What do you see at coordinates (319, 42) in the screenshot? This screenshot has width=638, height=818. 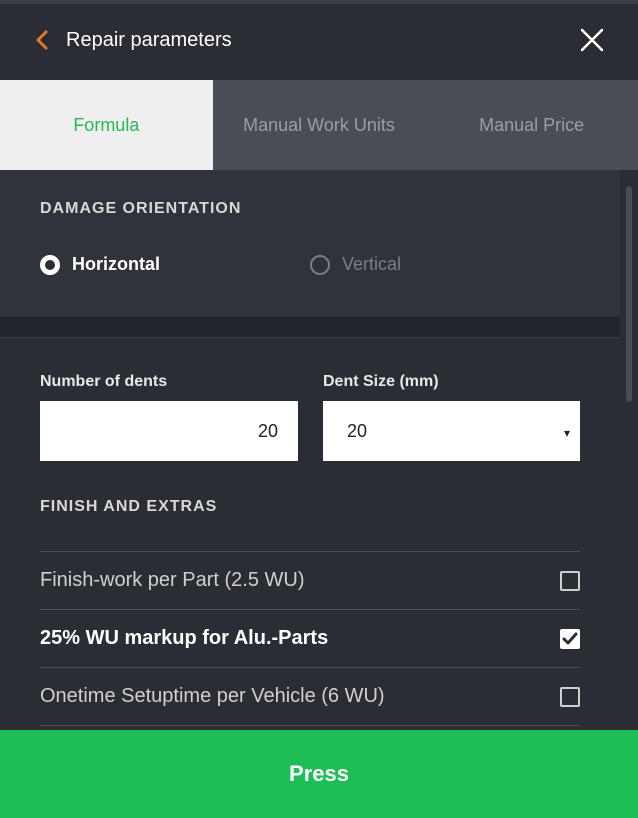 I see `header: Repair parameters` at bounding box center [319, 42].